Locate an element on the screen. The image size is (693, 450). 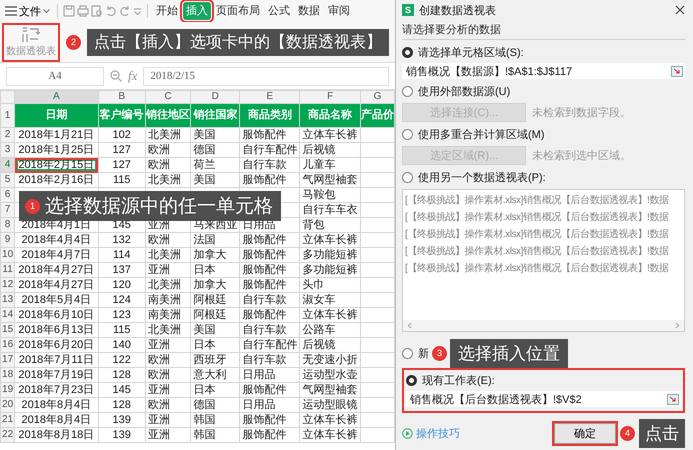
print-preview-icon is located at coordinates (97, 11).